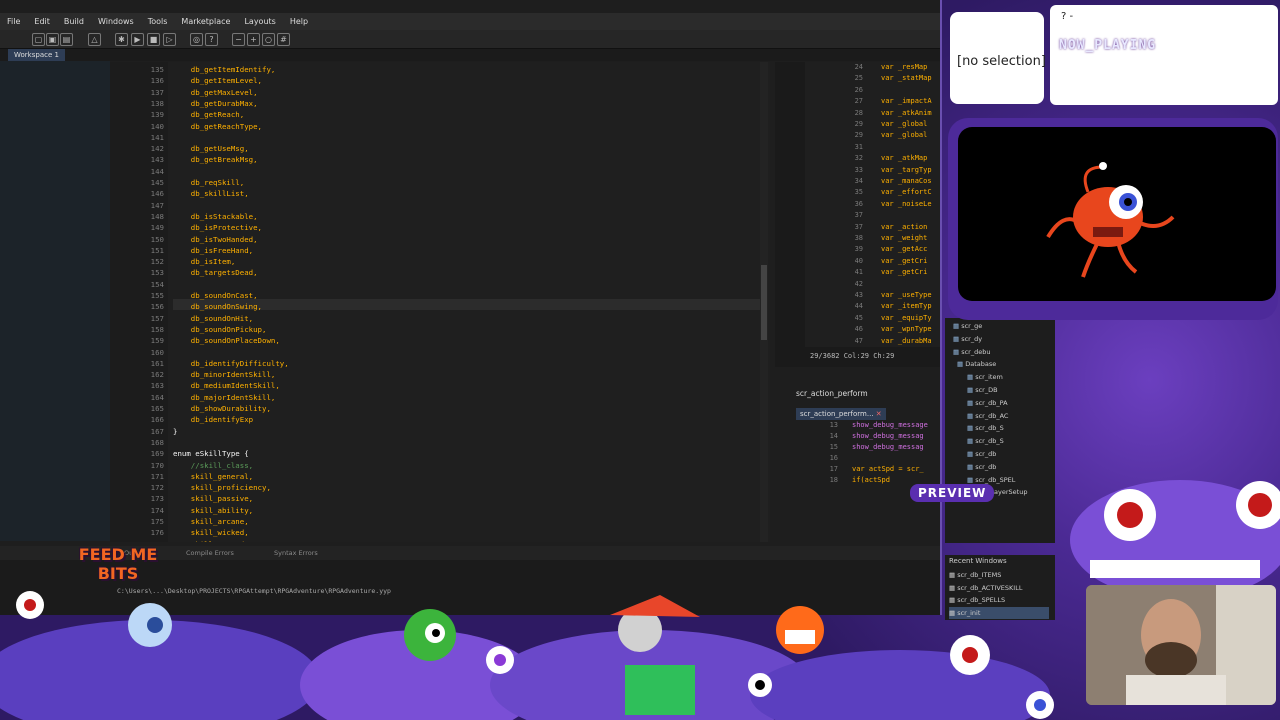 The height and width of the screenshot is (720, 1280). I want to click on open-file-icon: ▣, so click(52, 39).